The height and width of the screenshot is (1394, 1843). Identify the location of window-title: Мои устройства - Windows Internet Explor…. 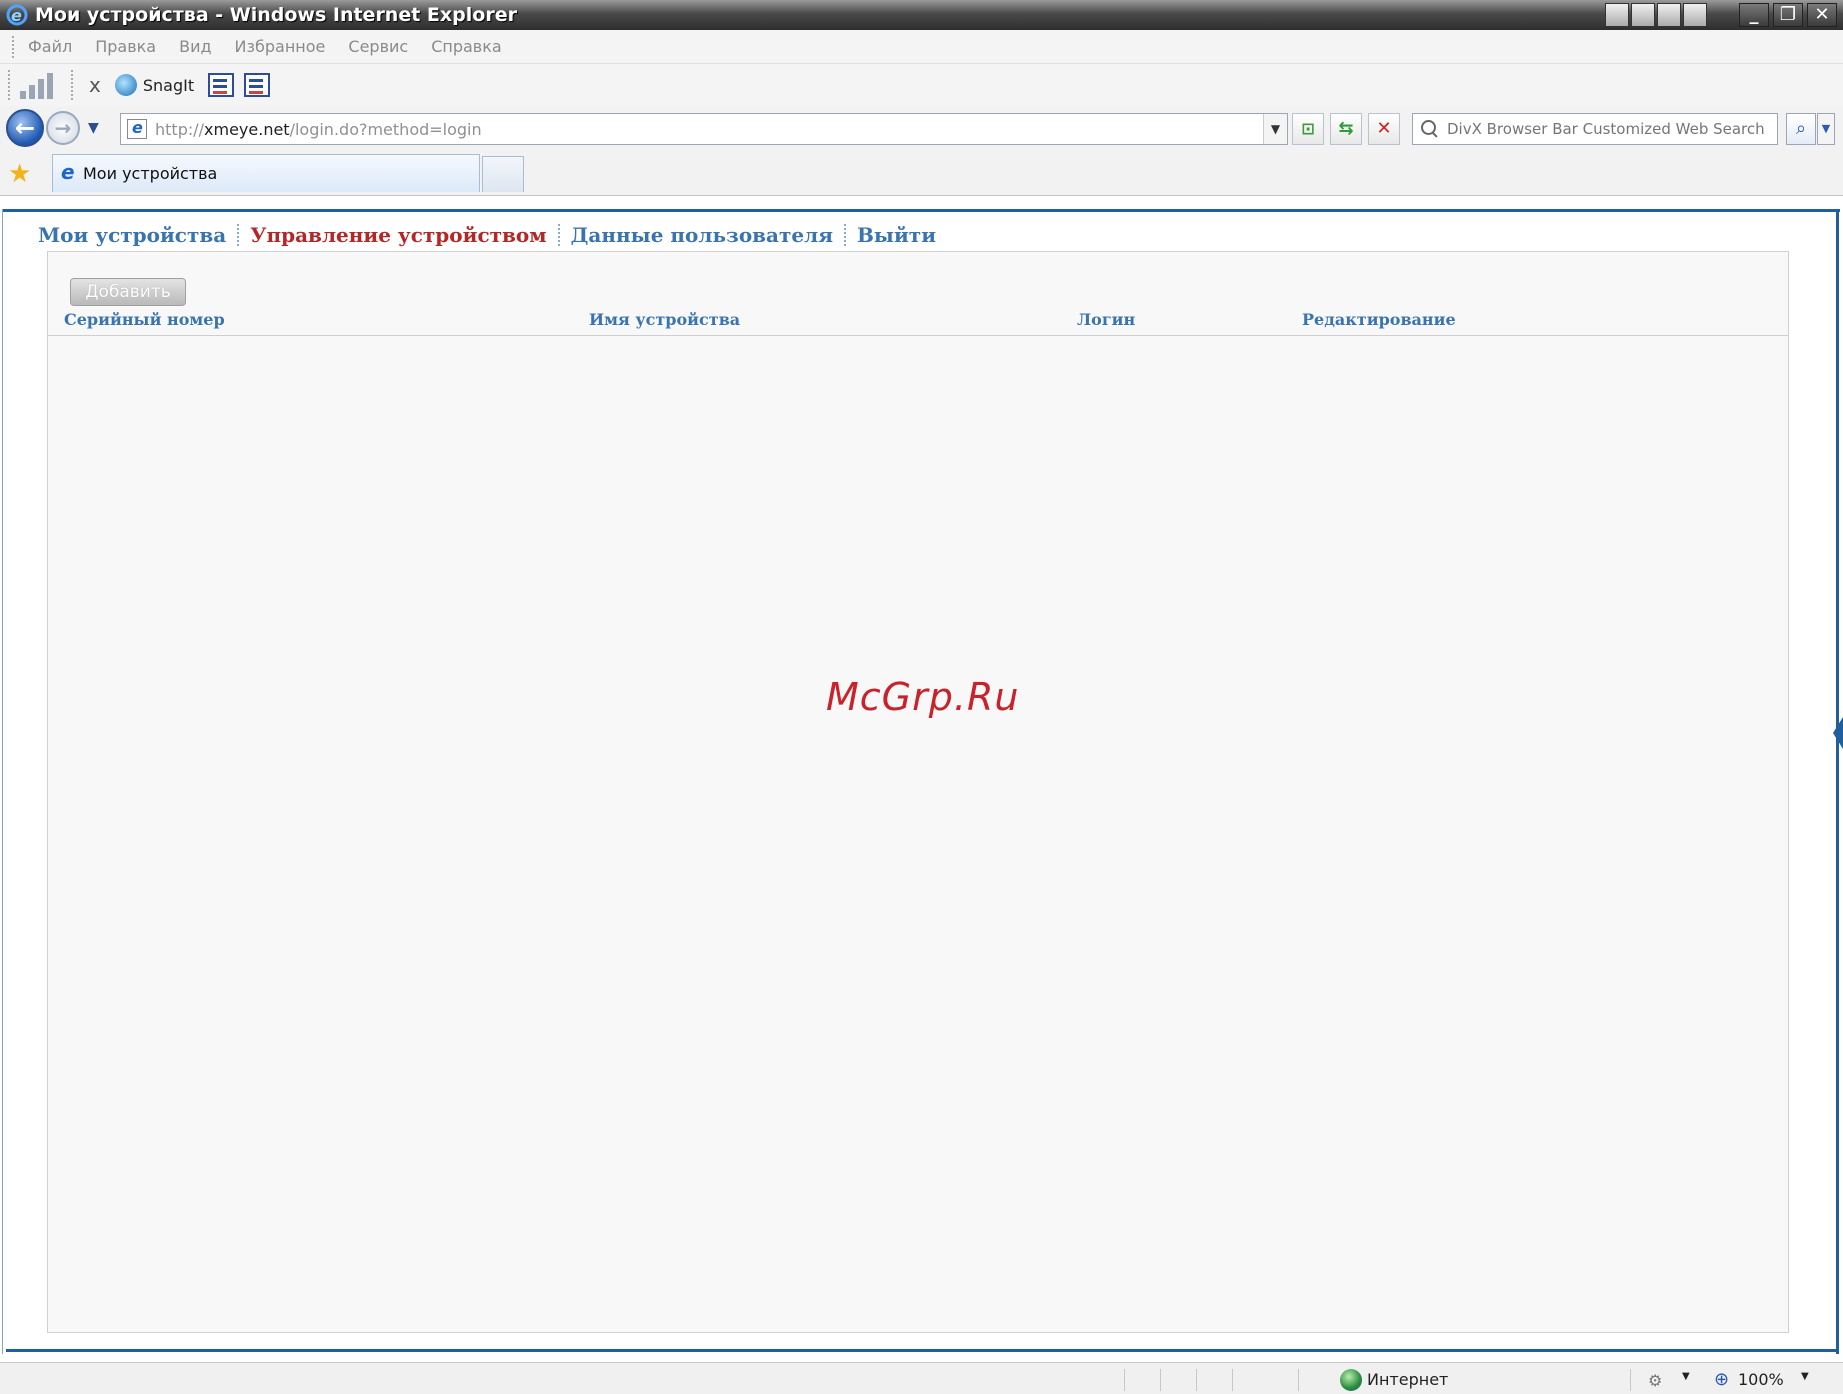
(276, 15).